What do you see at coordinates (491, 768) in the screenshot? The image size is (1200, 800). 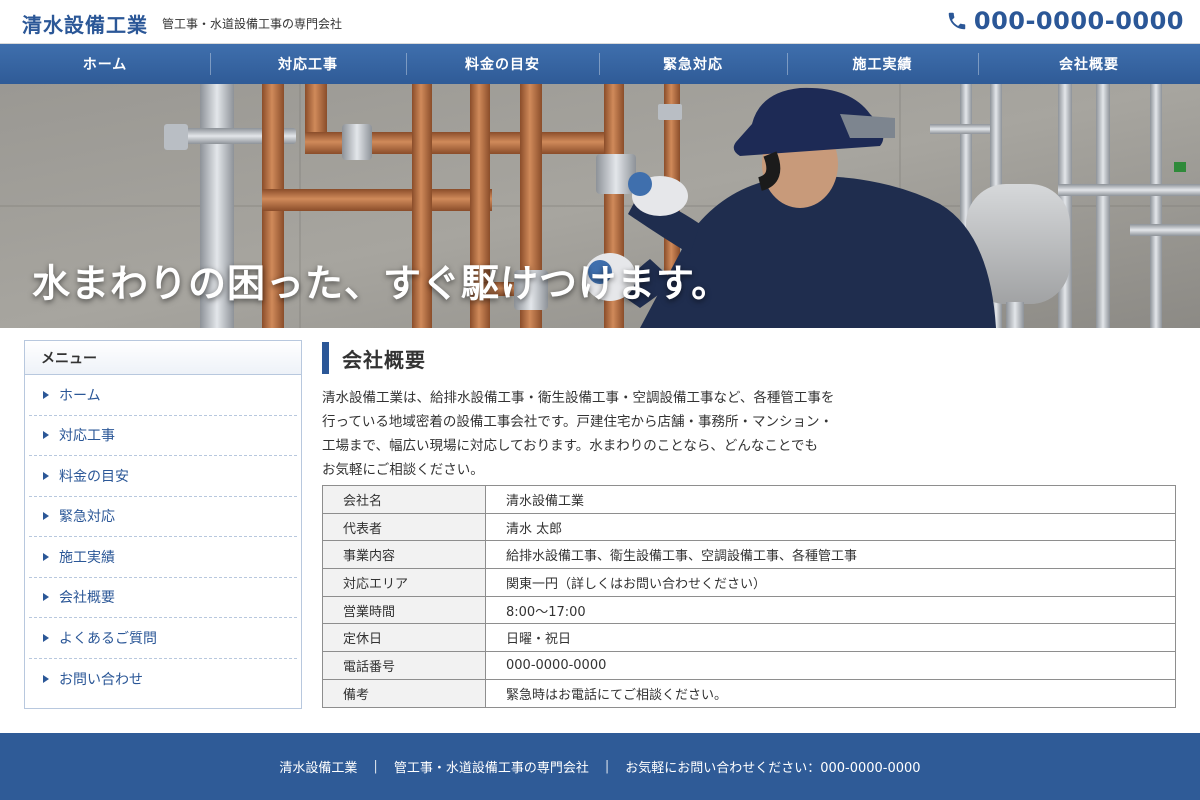 I see `footer-tagline: 管工事・水道設備工事の専門会社` at bounding box center [491, 768].